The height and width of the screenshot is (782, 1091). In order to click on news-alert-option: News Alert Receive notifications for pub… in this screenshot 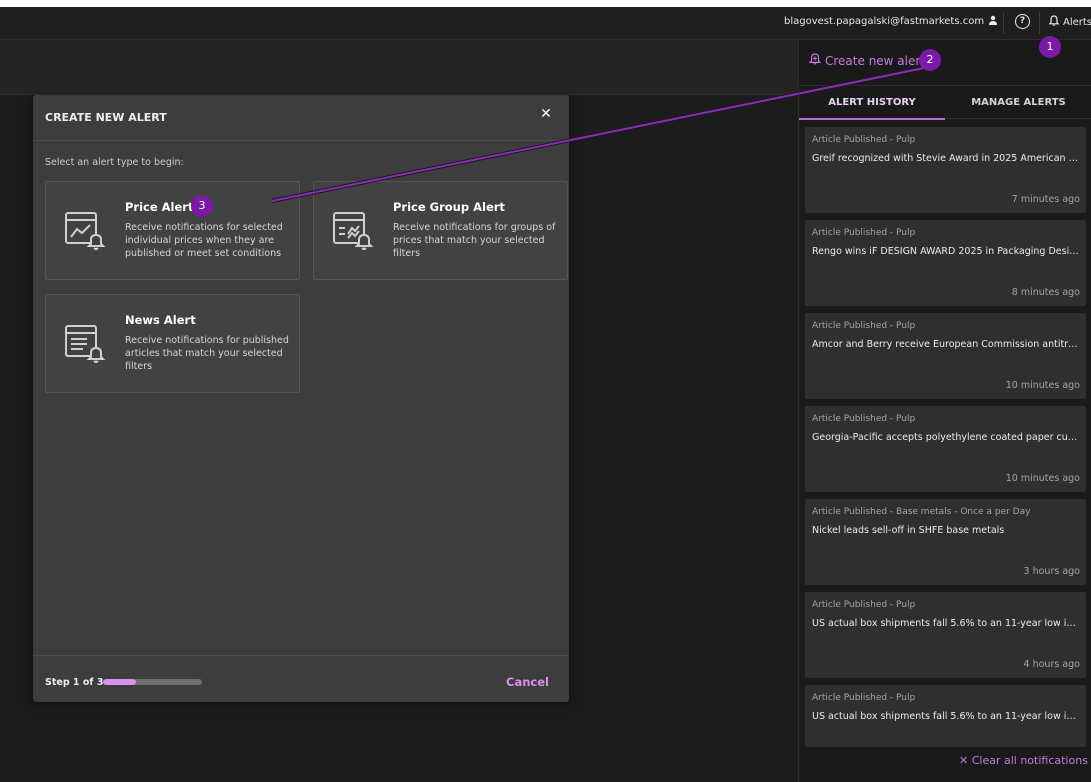, I will do `click(172, 343)`.